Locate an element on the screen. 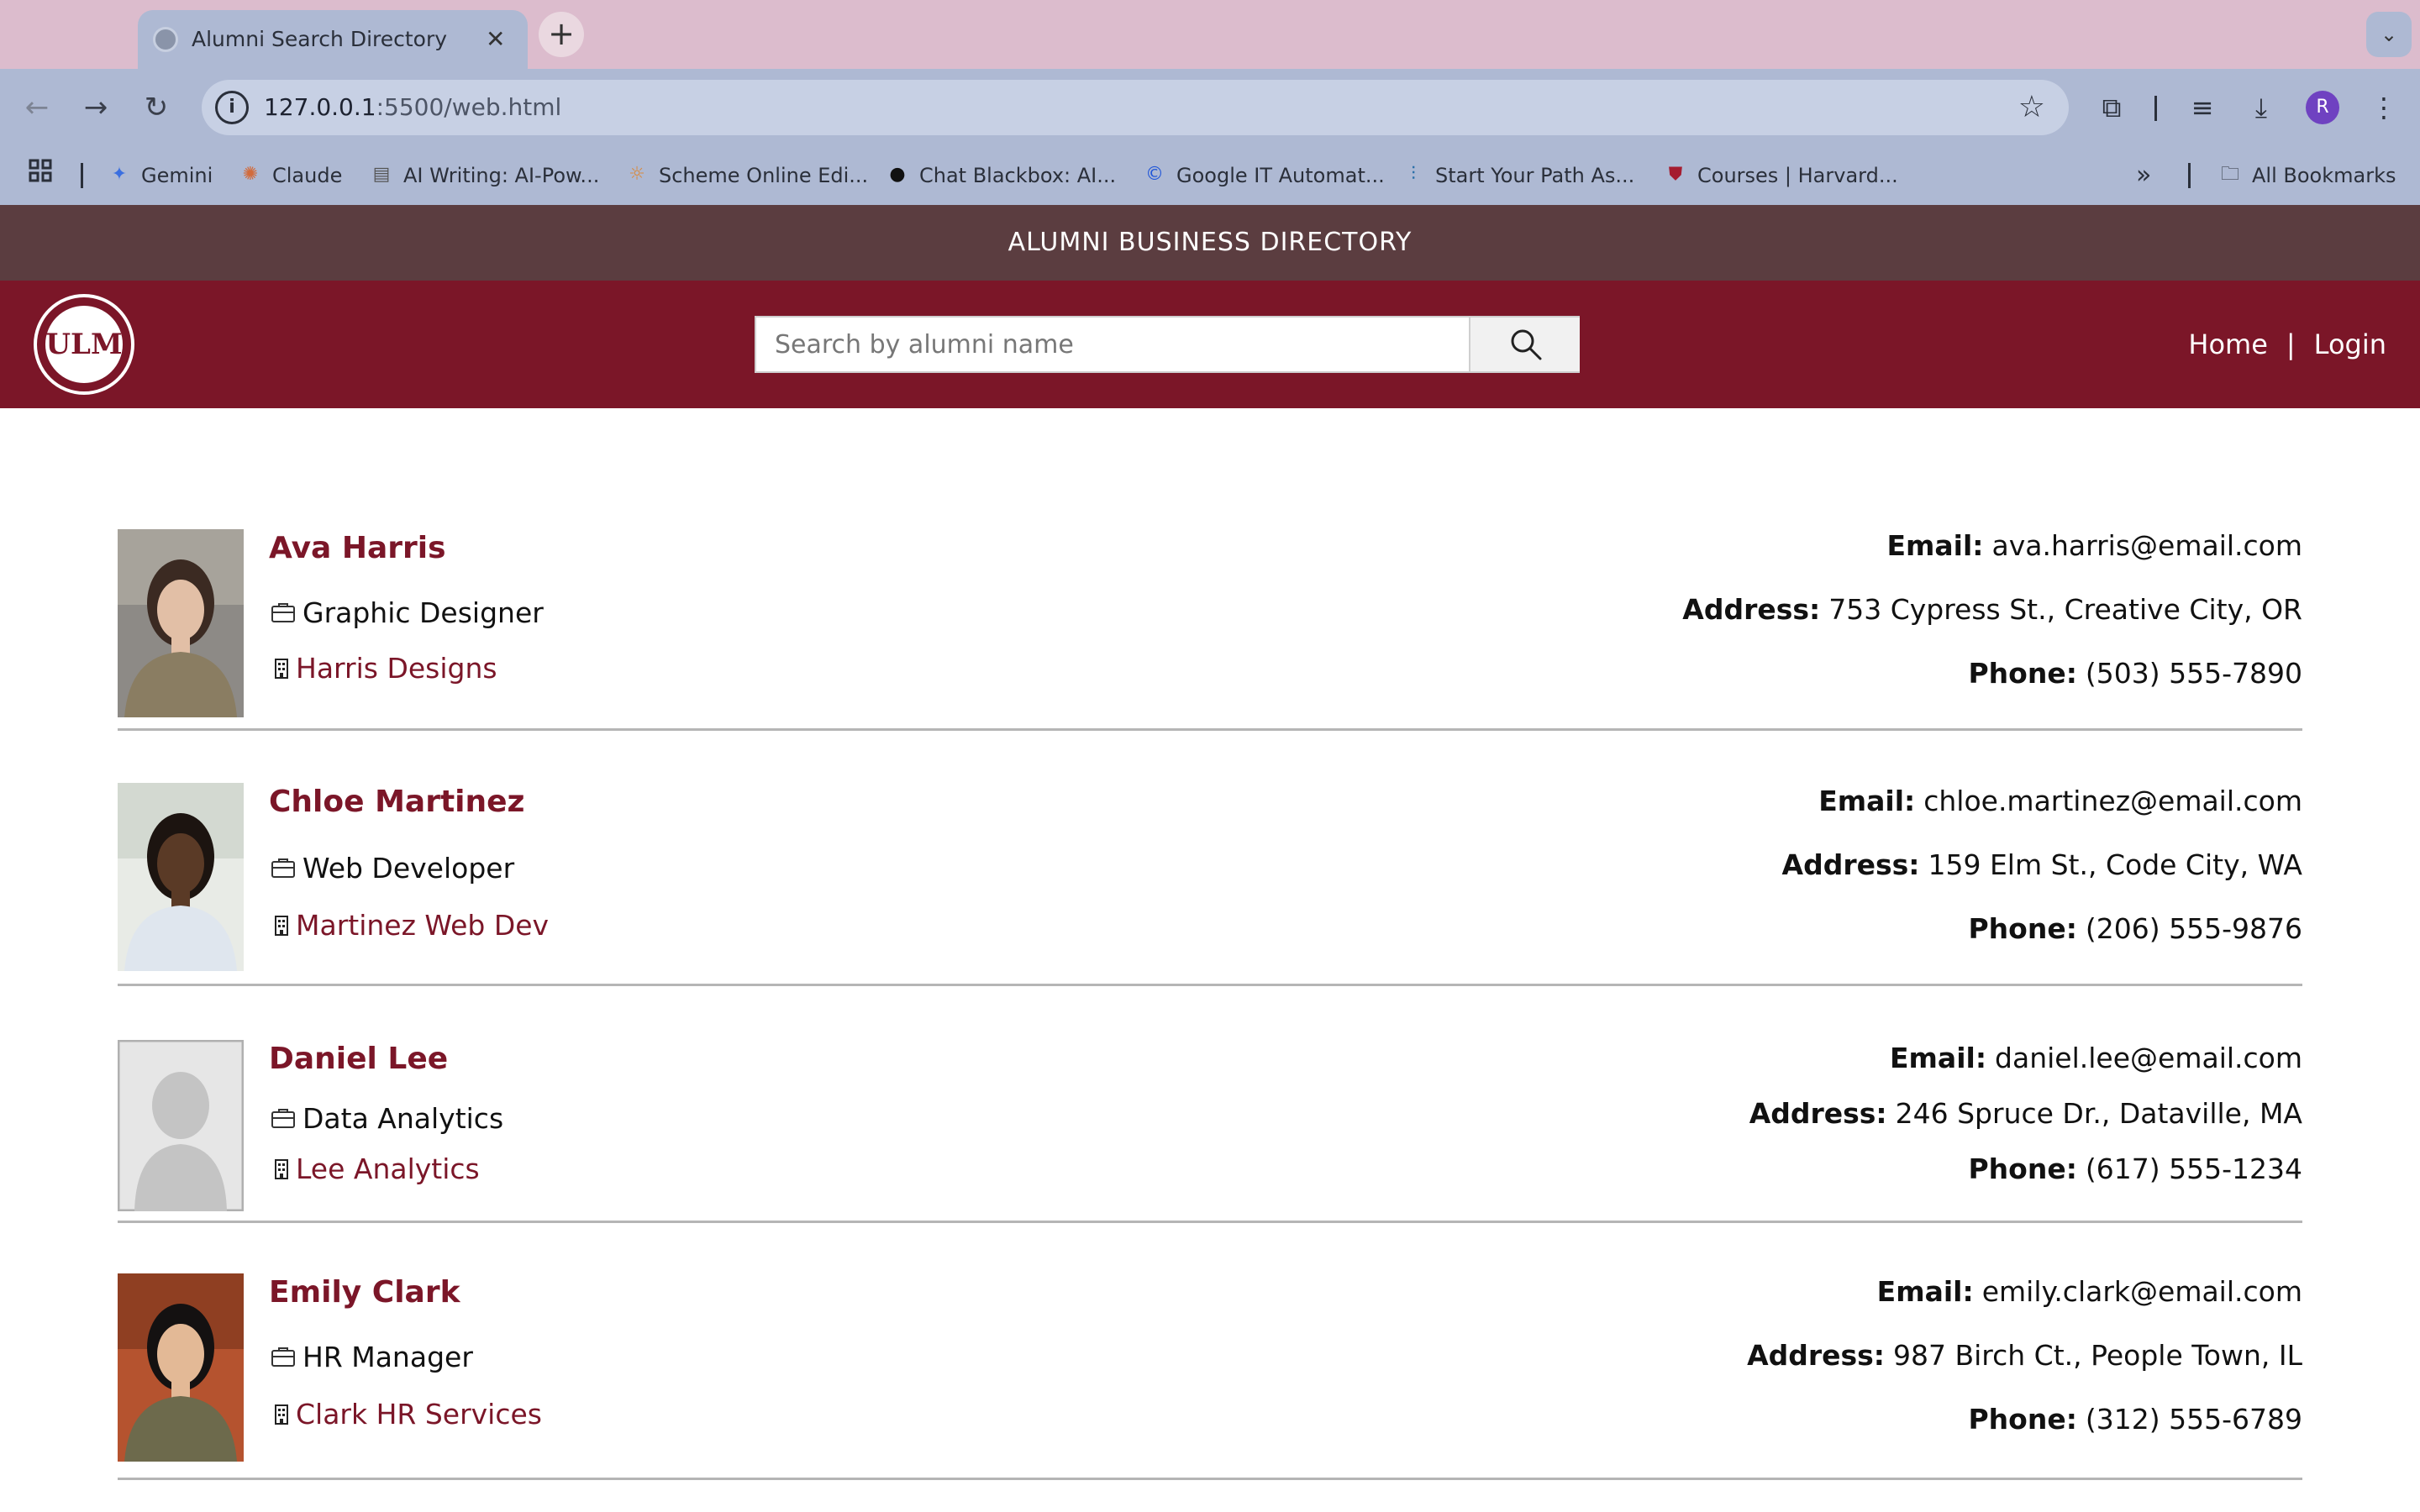 The width and height of the screenshot is (2420, 1512). blackbox-icon: ● is located at coordinates (898, 174).